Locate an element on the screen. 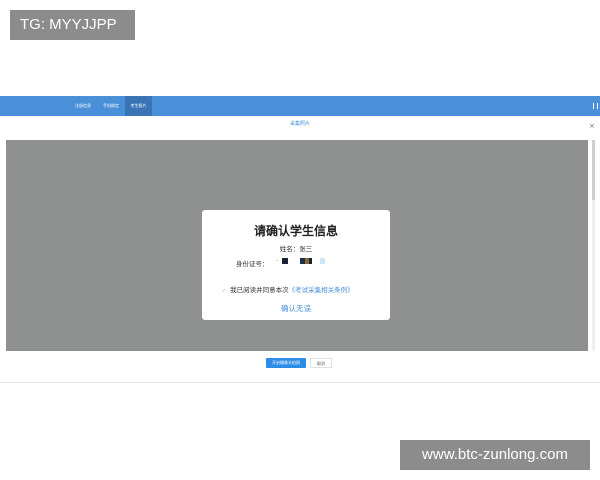 This screenshot has height=480, width=600. modal-title: 采集照片 is located at coordinates (299, 124).